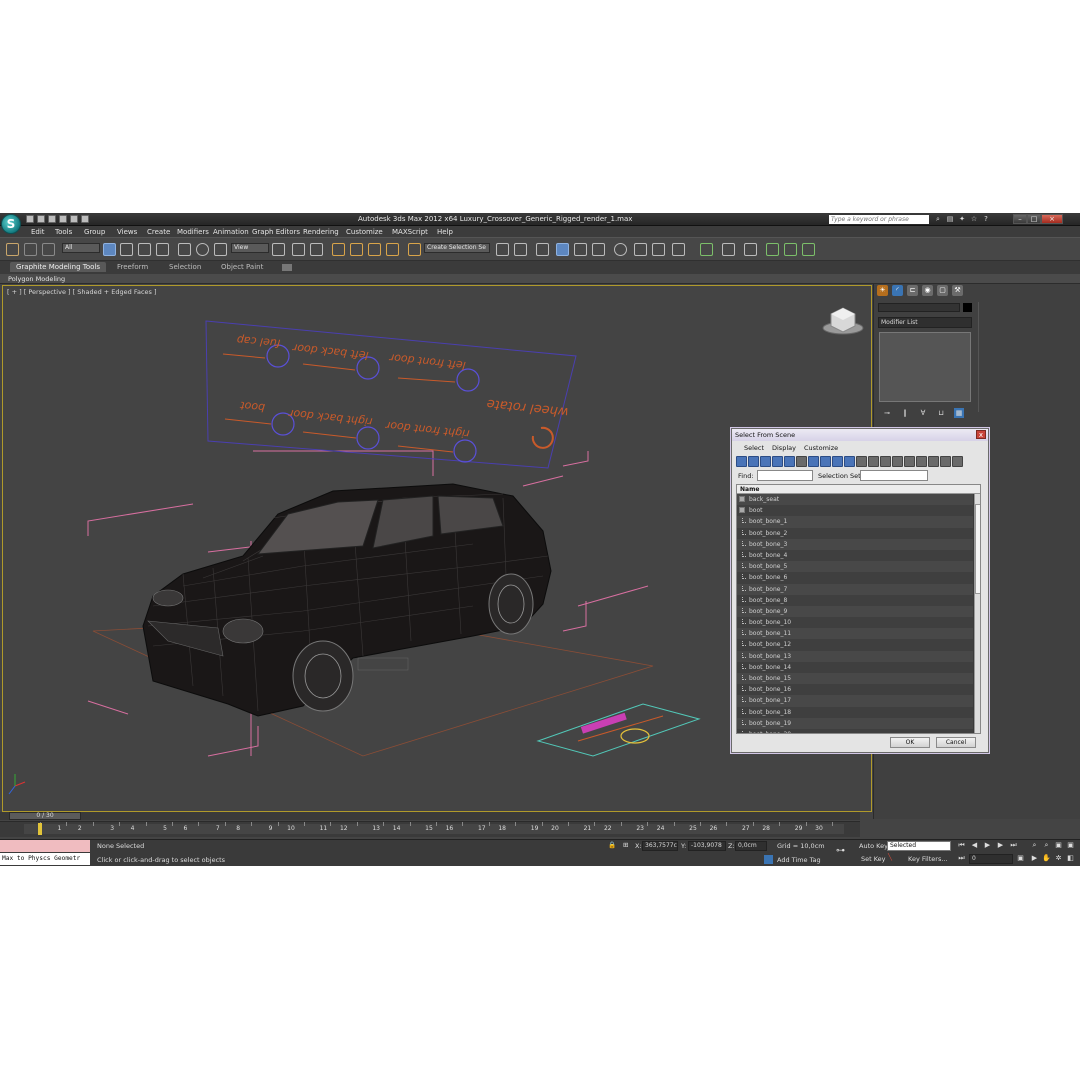 The height and width of the screenshot is (1080, 1080). Describe the element at coordinates (598, 249) in the screenshot. I see `schematic-view-icon` at that location.